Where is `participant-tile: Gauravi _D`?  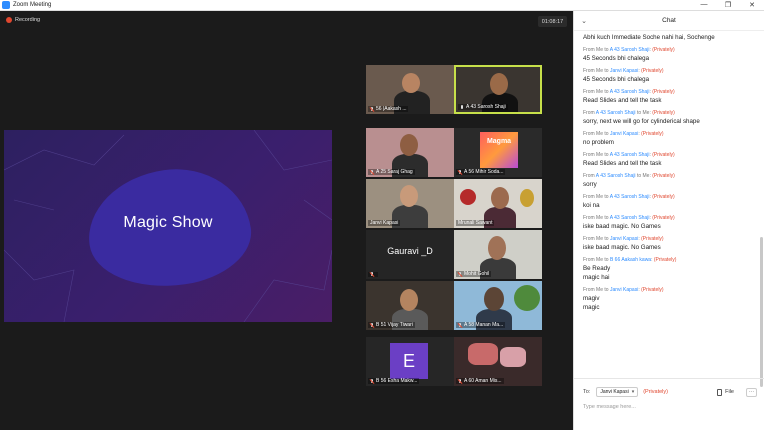 participant-tile: Gauravi _D is located at coordinates (410, 254).